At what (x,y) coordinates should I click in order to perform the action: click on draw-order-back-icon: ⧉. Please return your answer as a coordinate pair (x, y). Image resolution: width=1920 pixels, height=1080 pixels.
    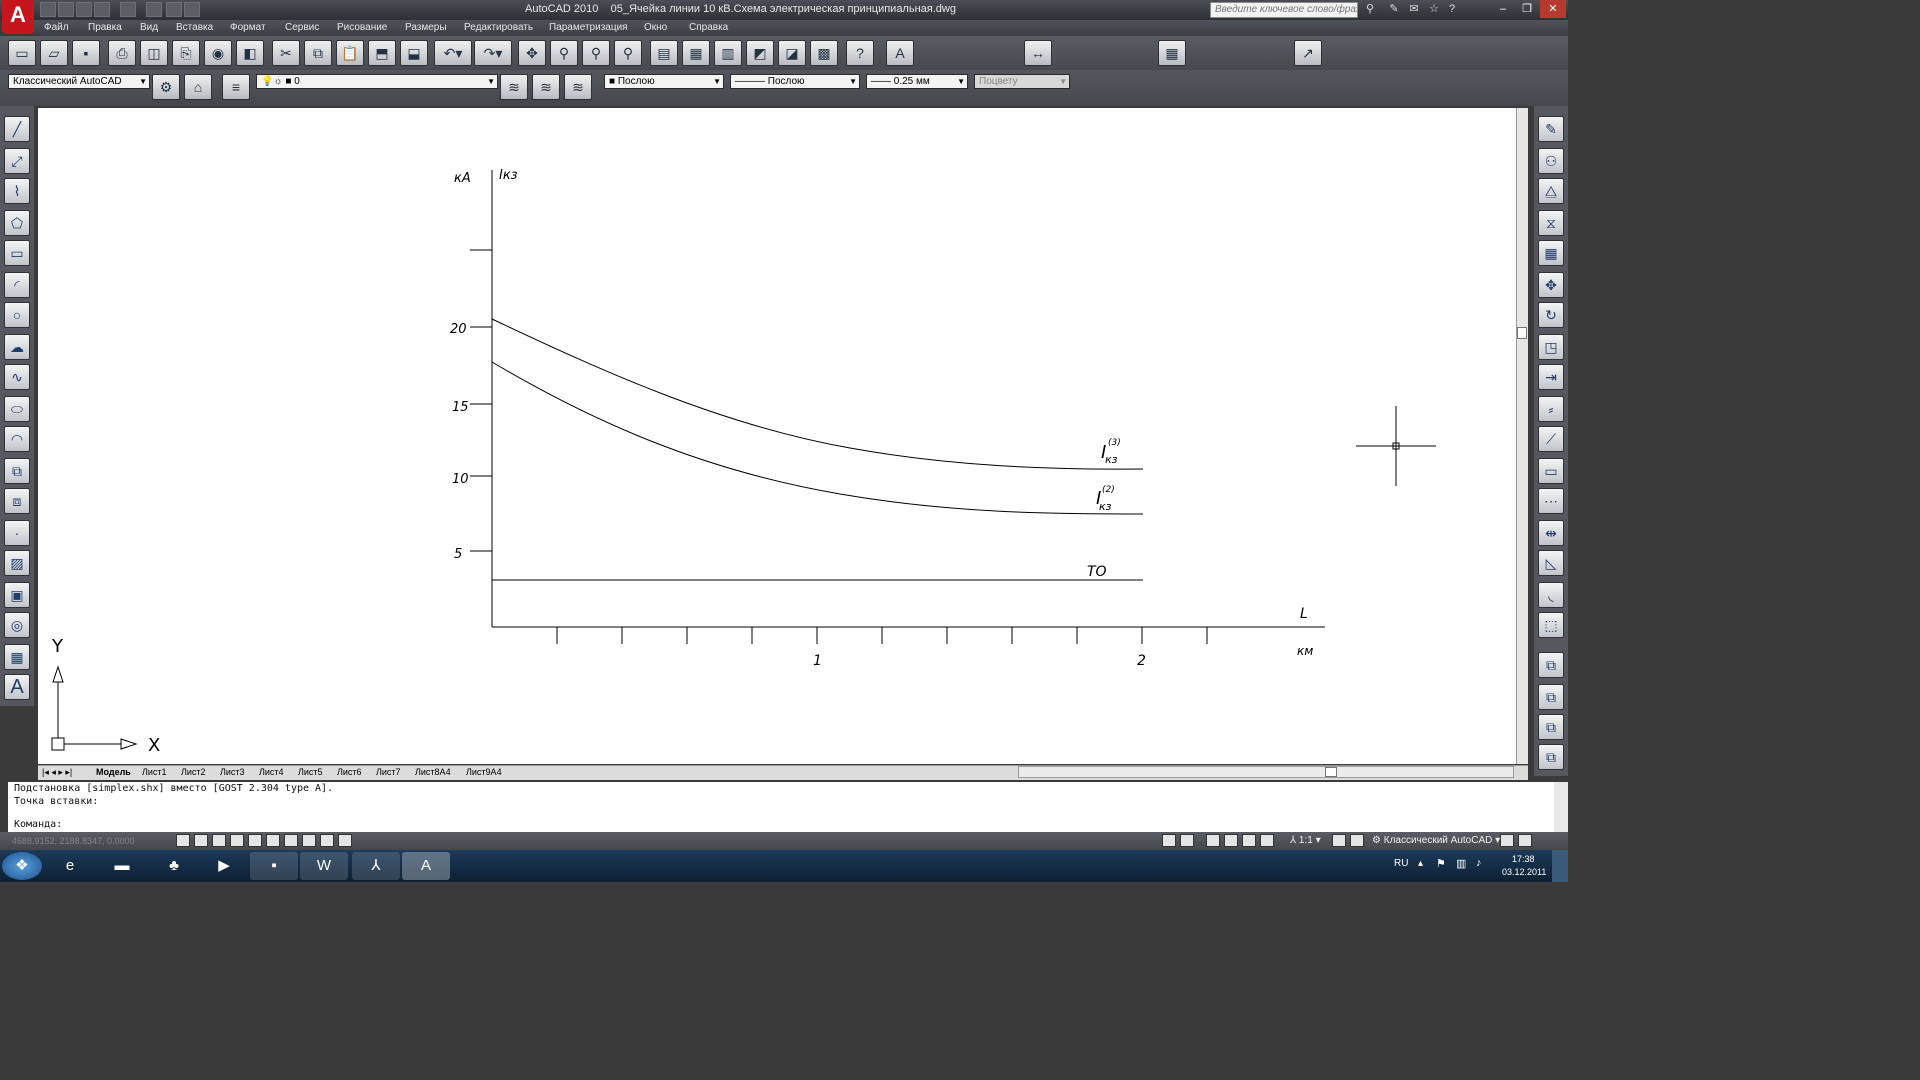
    Looking at the image, I should click on (1551, 697).